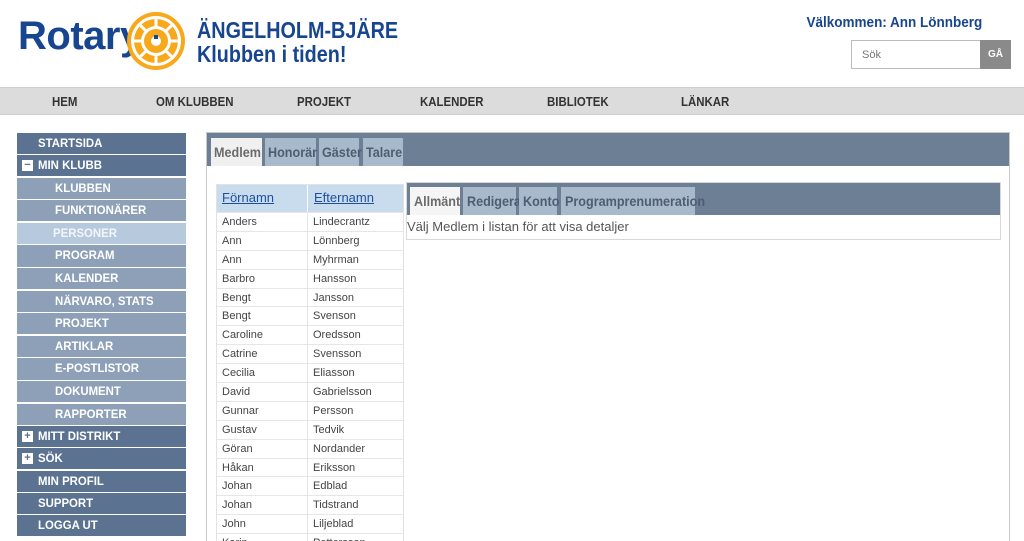 Image resolution: width=1024 pixels, height=541 pixels. I want to click on member-row: Göran Nordander, so click(310, 448).